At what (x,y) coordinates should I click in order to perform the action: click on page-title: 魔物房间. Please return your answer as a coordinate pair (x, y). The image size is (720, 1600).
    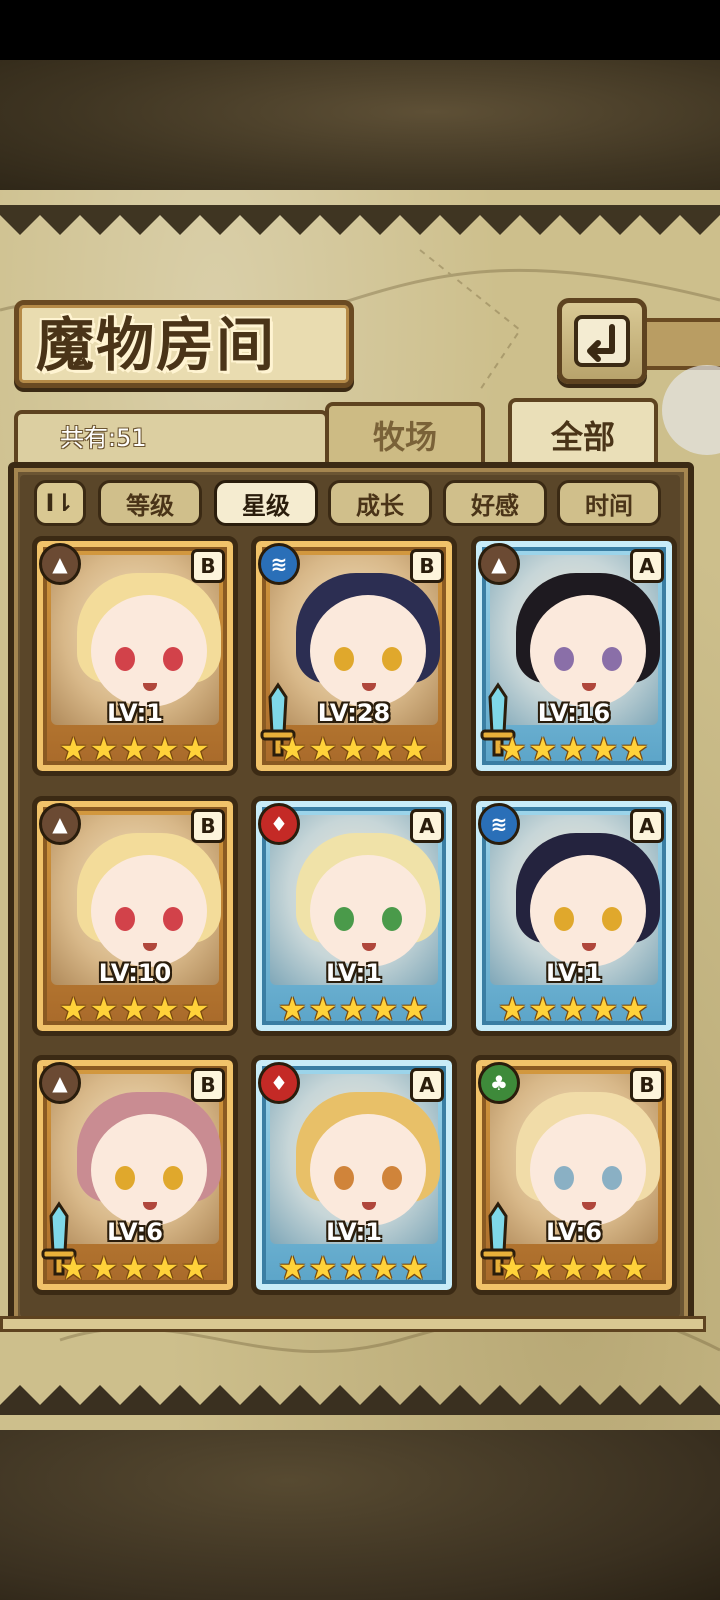
    Looking at the image, I should click on (156, 345).